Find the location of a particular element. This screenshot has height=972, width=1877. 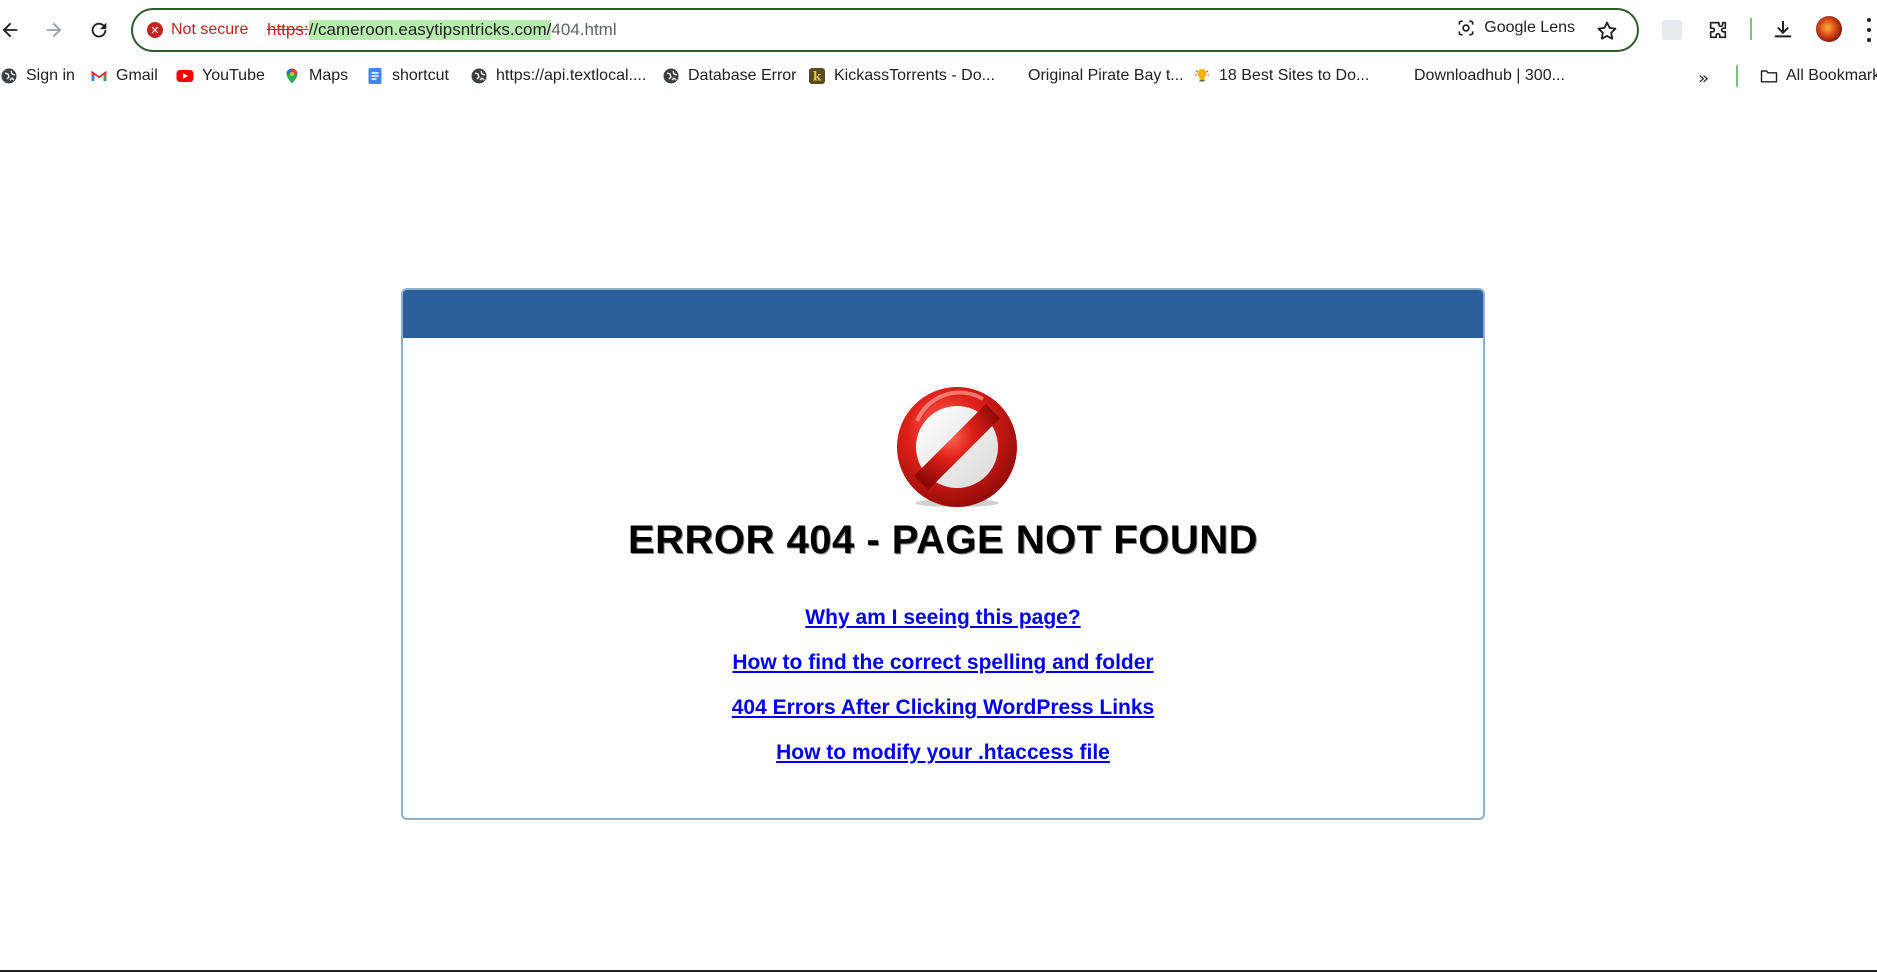

bulb-icon is located at coordinates (1202, 76).